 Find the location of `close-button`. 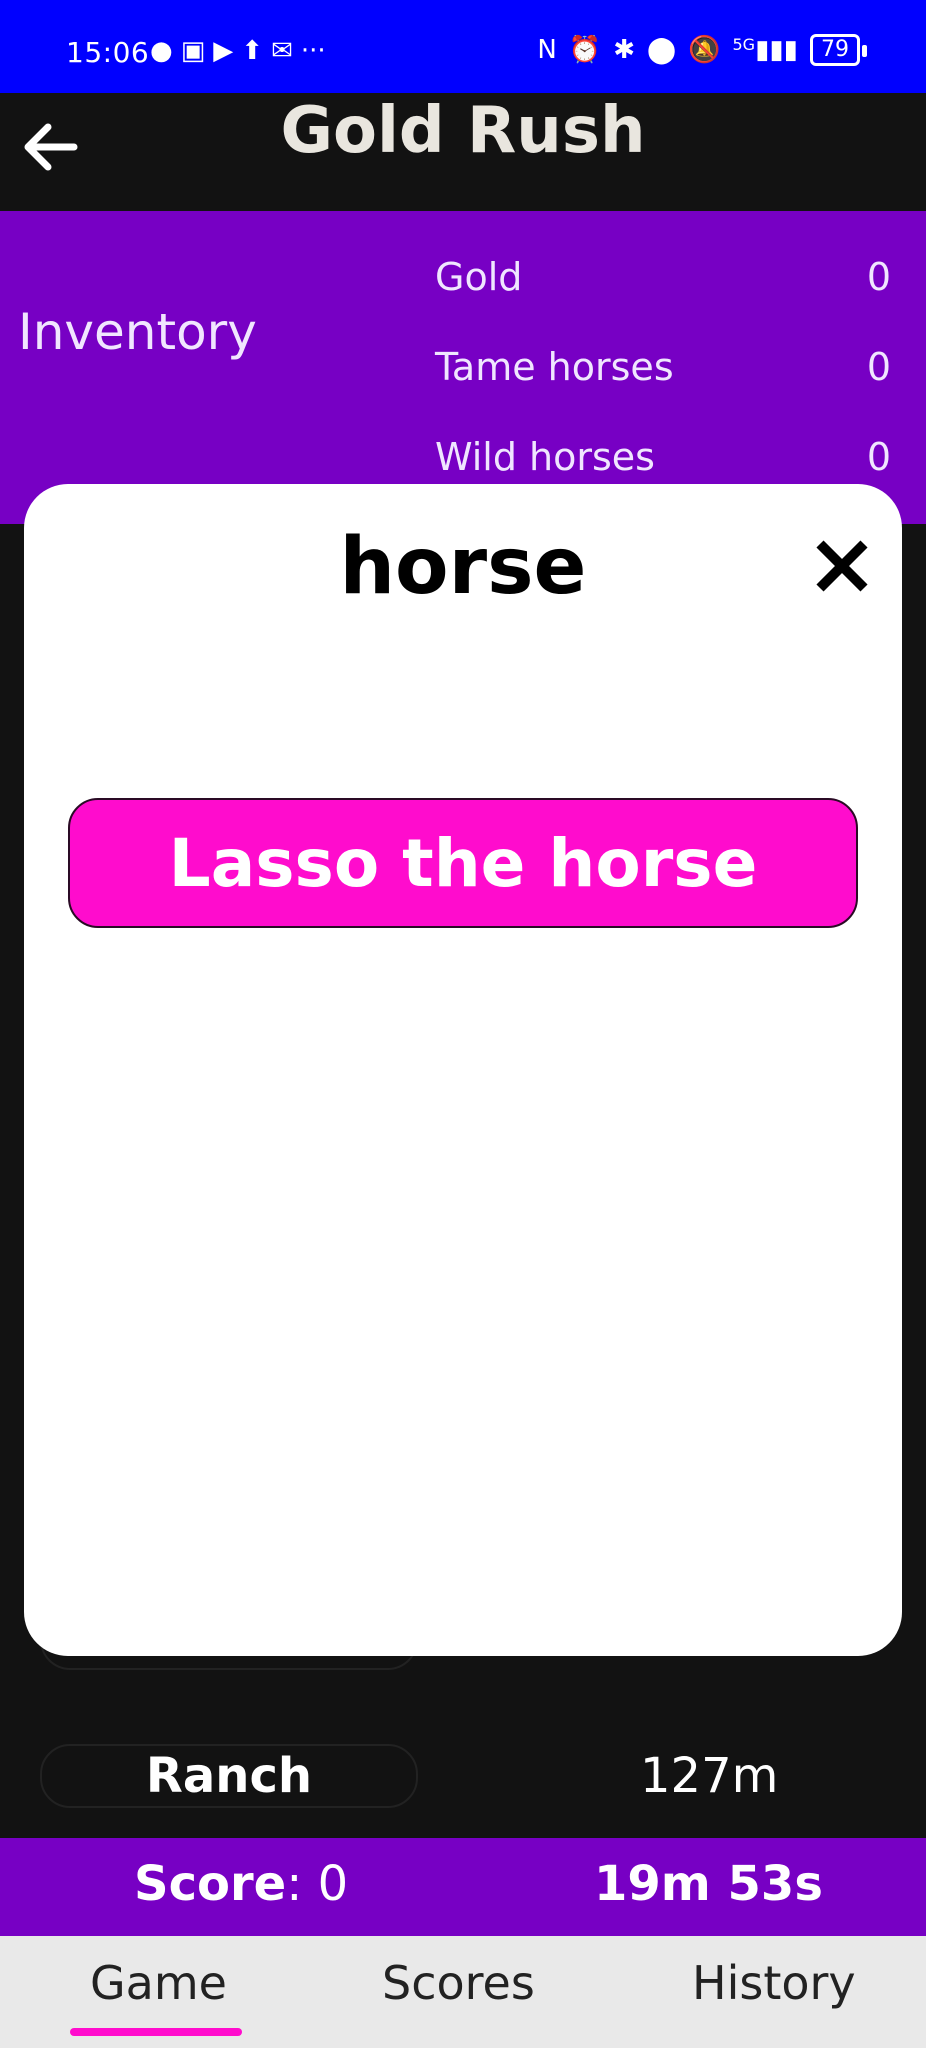

close-button is located at coordinates (842, 566).